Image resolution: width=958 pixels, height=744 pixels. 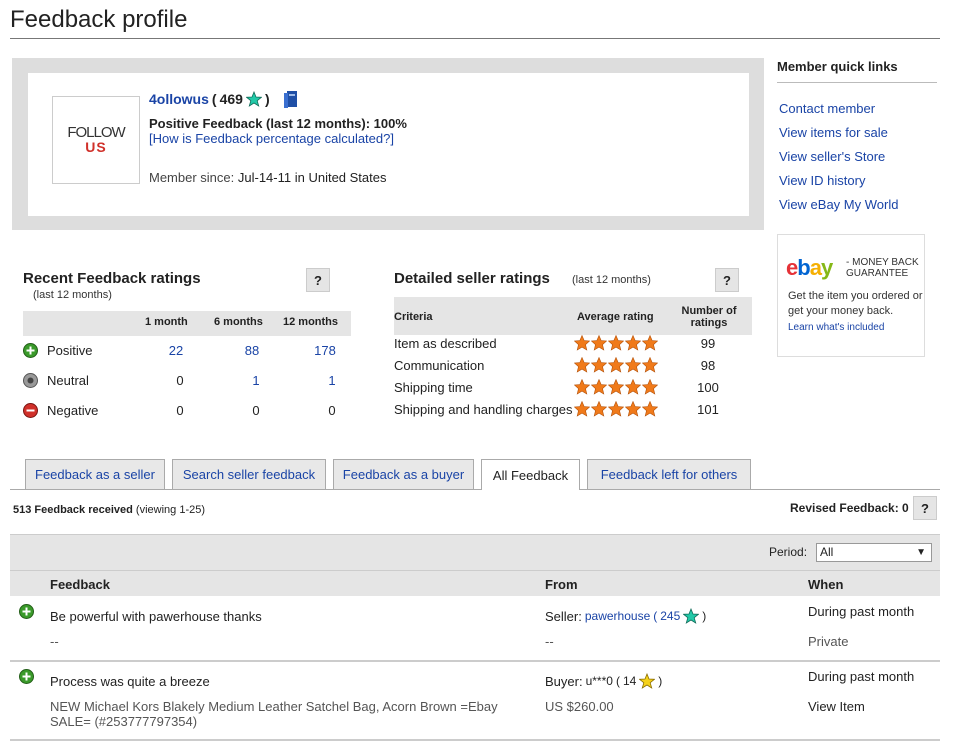 What do you see at coordinates (214, 99) in the screenshot?
I see `score-open: (` at bounding box center [214, 99].